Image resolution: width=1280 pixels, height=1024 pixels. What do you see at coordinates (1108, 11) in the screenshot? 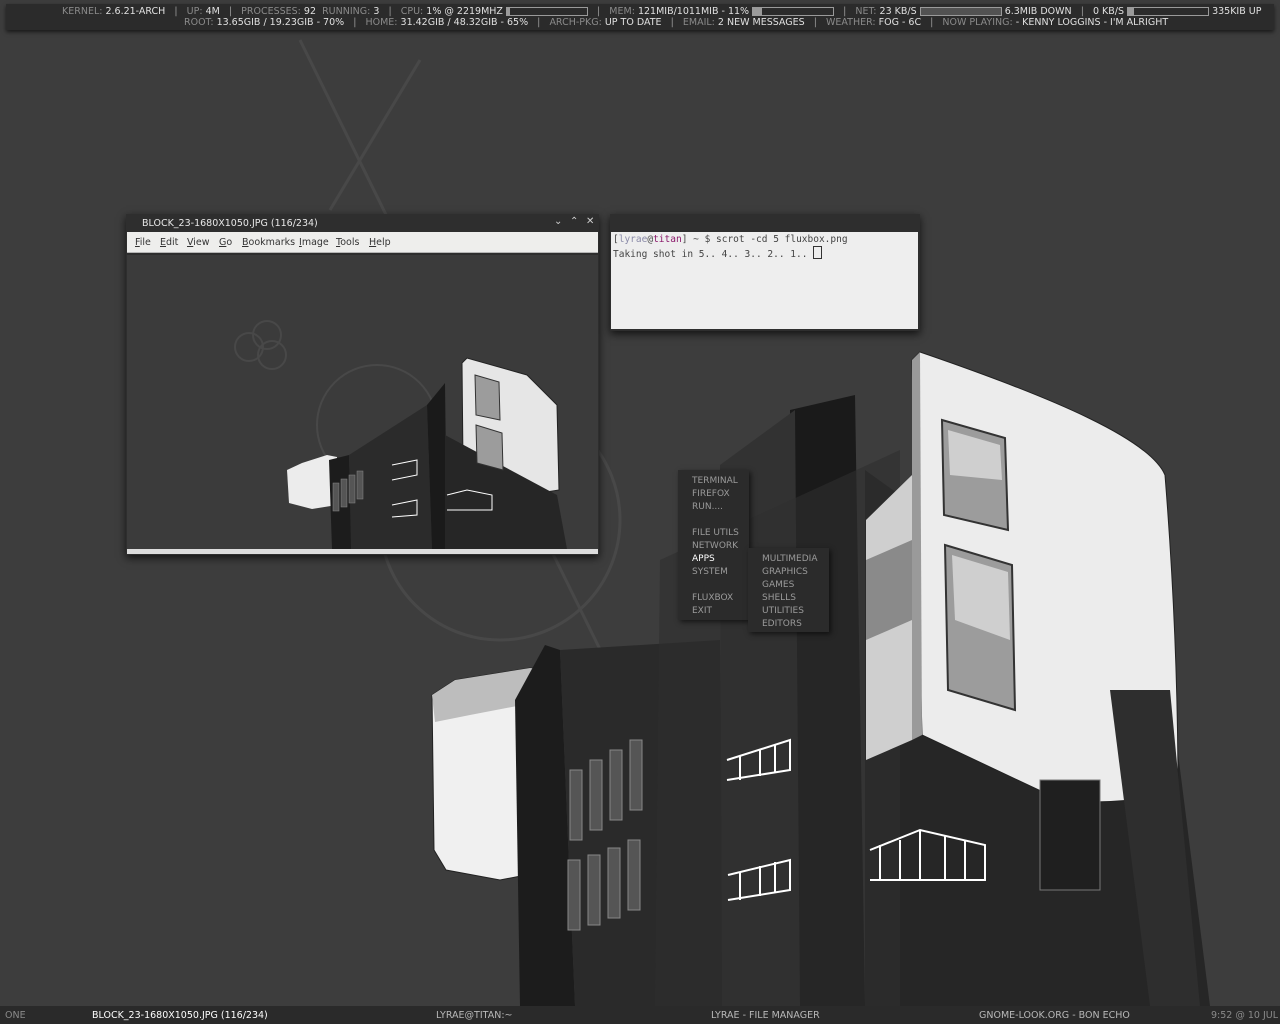
I see `net-up-speed: 0 KB/S` at bounding box center [1108, 11].